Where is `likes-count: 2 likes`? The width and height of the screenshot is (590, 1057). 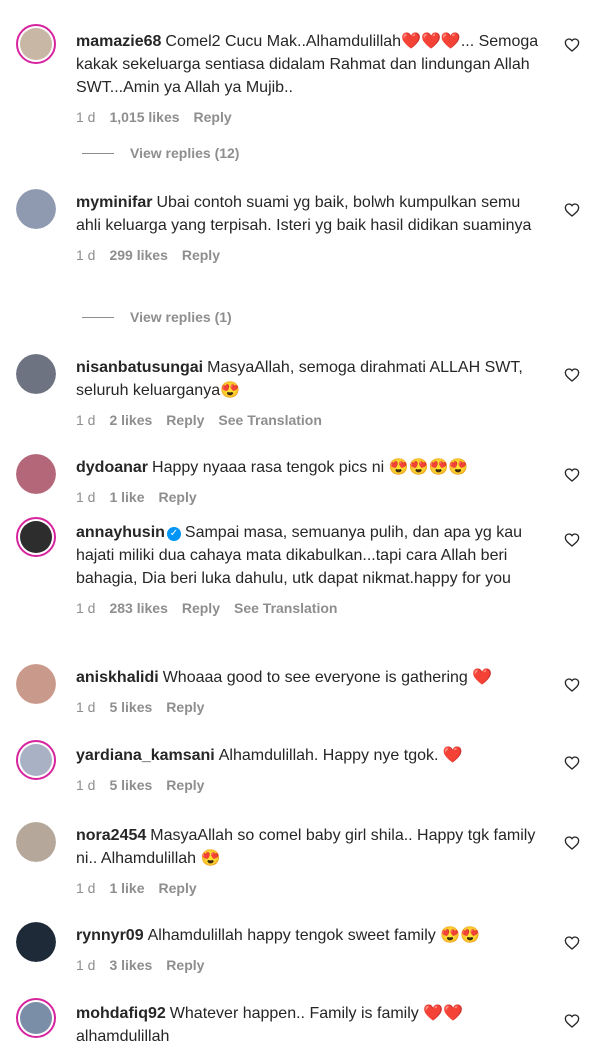
likes-count: 2 likes is located at coordinates (130, 420).